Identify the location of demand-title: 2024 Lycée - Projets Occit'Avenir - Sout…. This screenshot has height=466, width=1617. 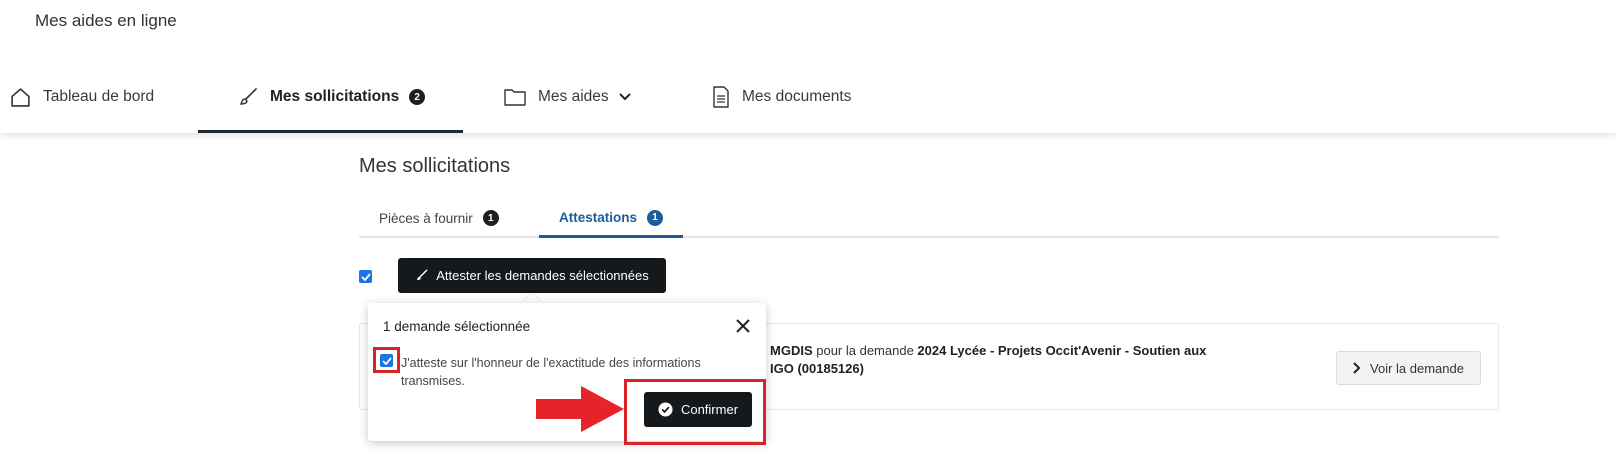
(1062, 350).